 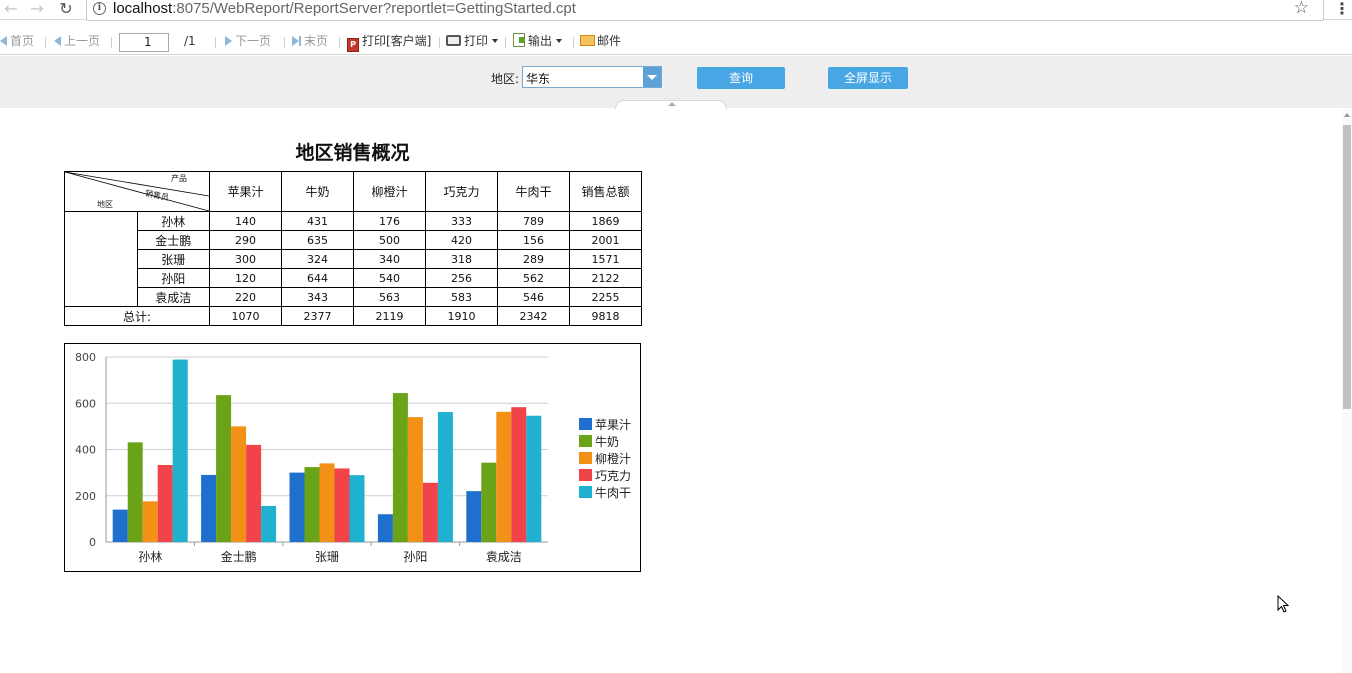 I want to click on prev-page-icon, so click(x=57, y=41).